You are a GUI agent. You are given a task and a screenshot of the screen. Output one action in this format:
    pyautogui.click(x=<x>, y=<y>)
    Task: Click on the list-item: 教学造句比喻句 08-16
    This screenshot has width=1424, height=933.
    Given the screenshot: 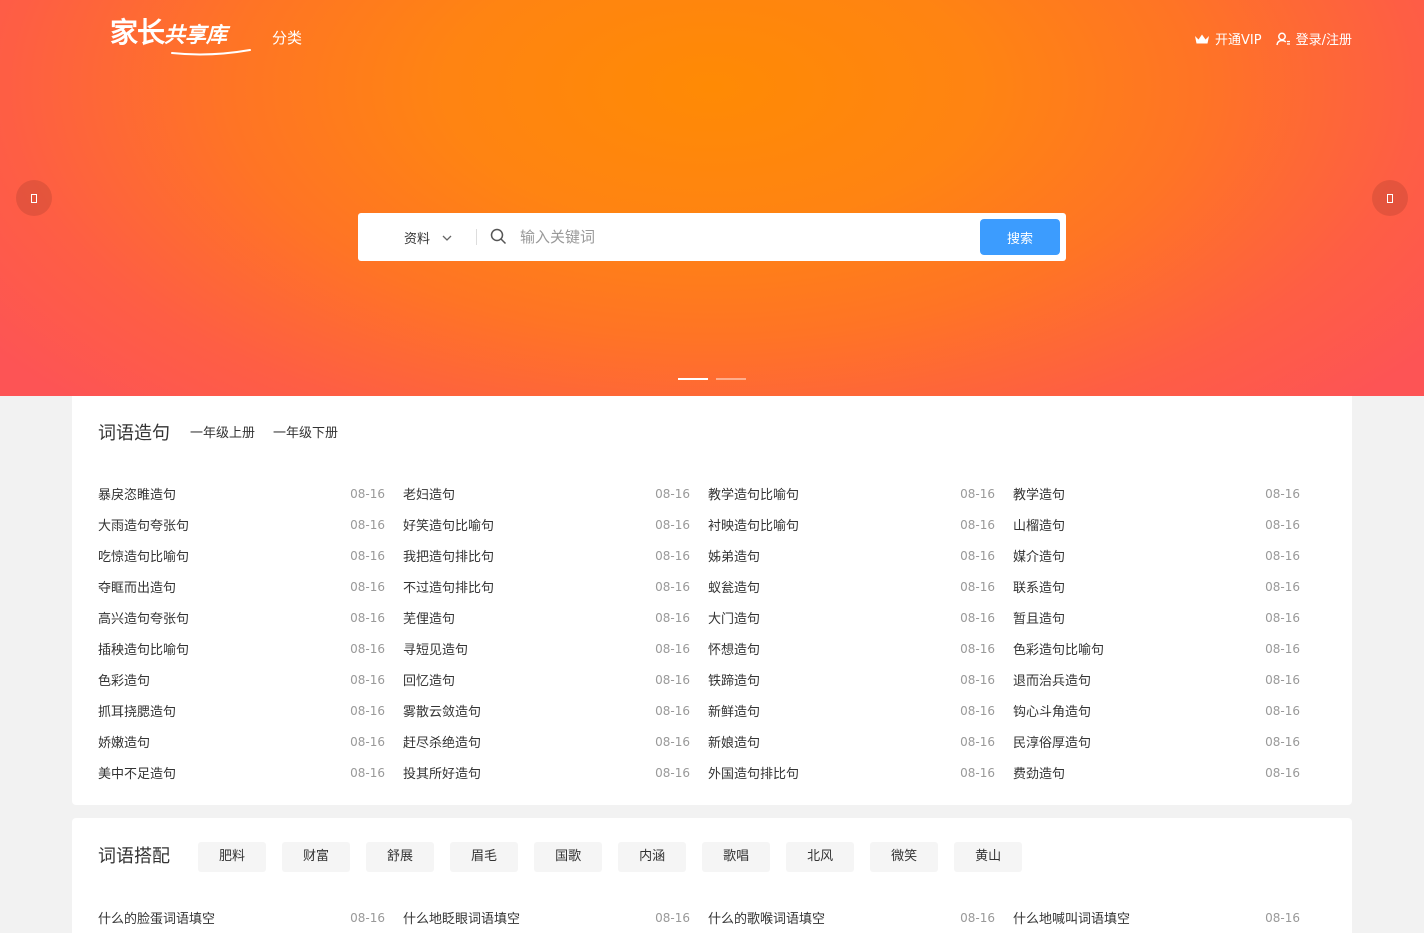 What is the action you would take?
    pyautogui.click(x=860, y=493)
    